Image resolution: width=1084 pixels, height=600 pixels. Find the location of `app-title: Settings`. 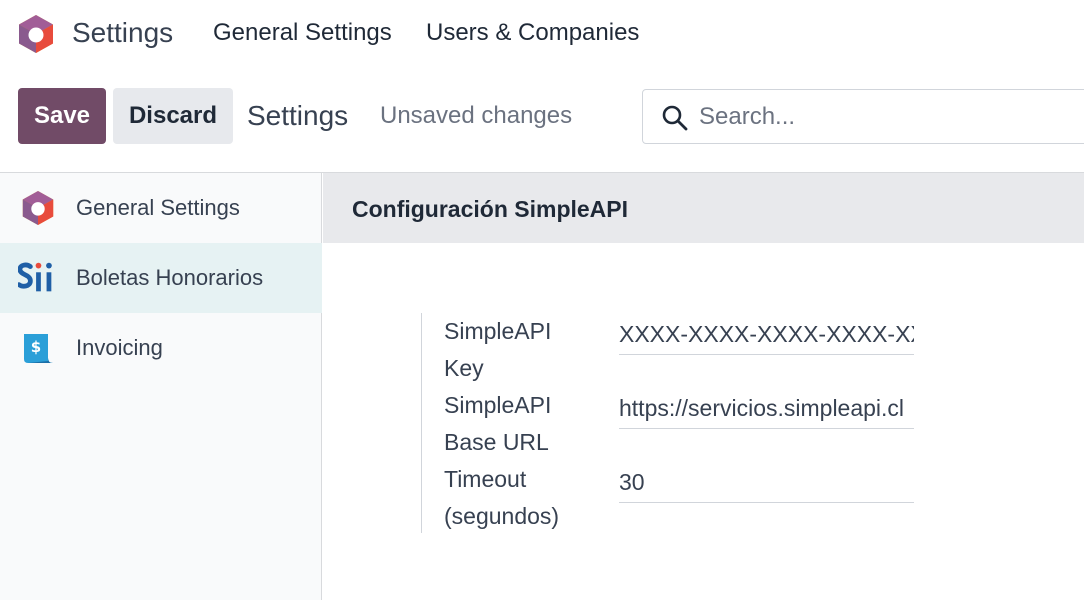

app-title: Settings is located at coordinates (123, 32).